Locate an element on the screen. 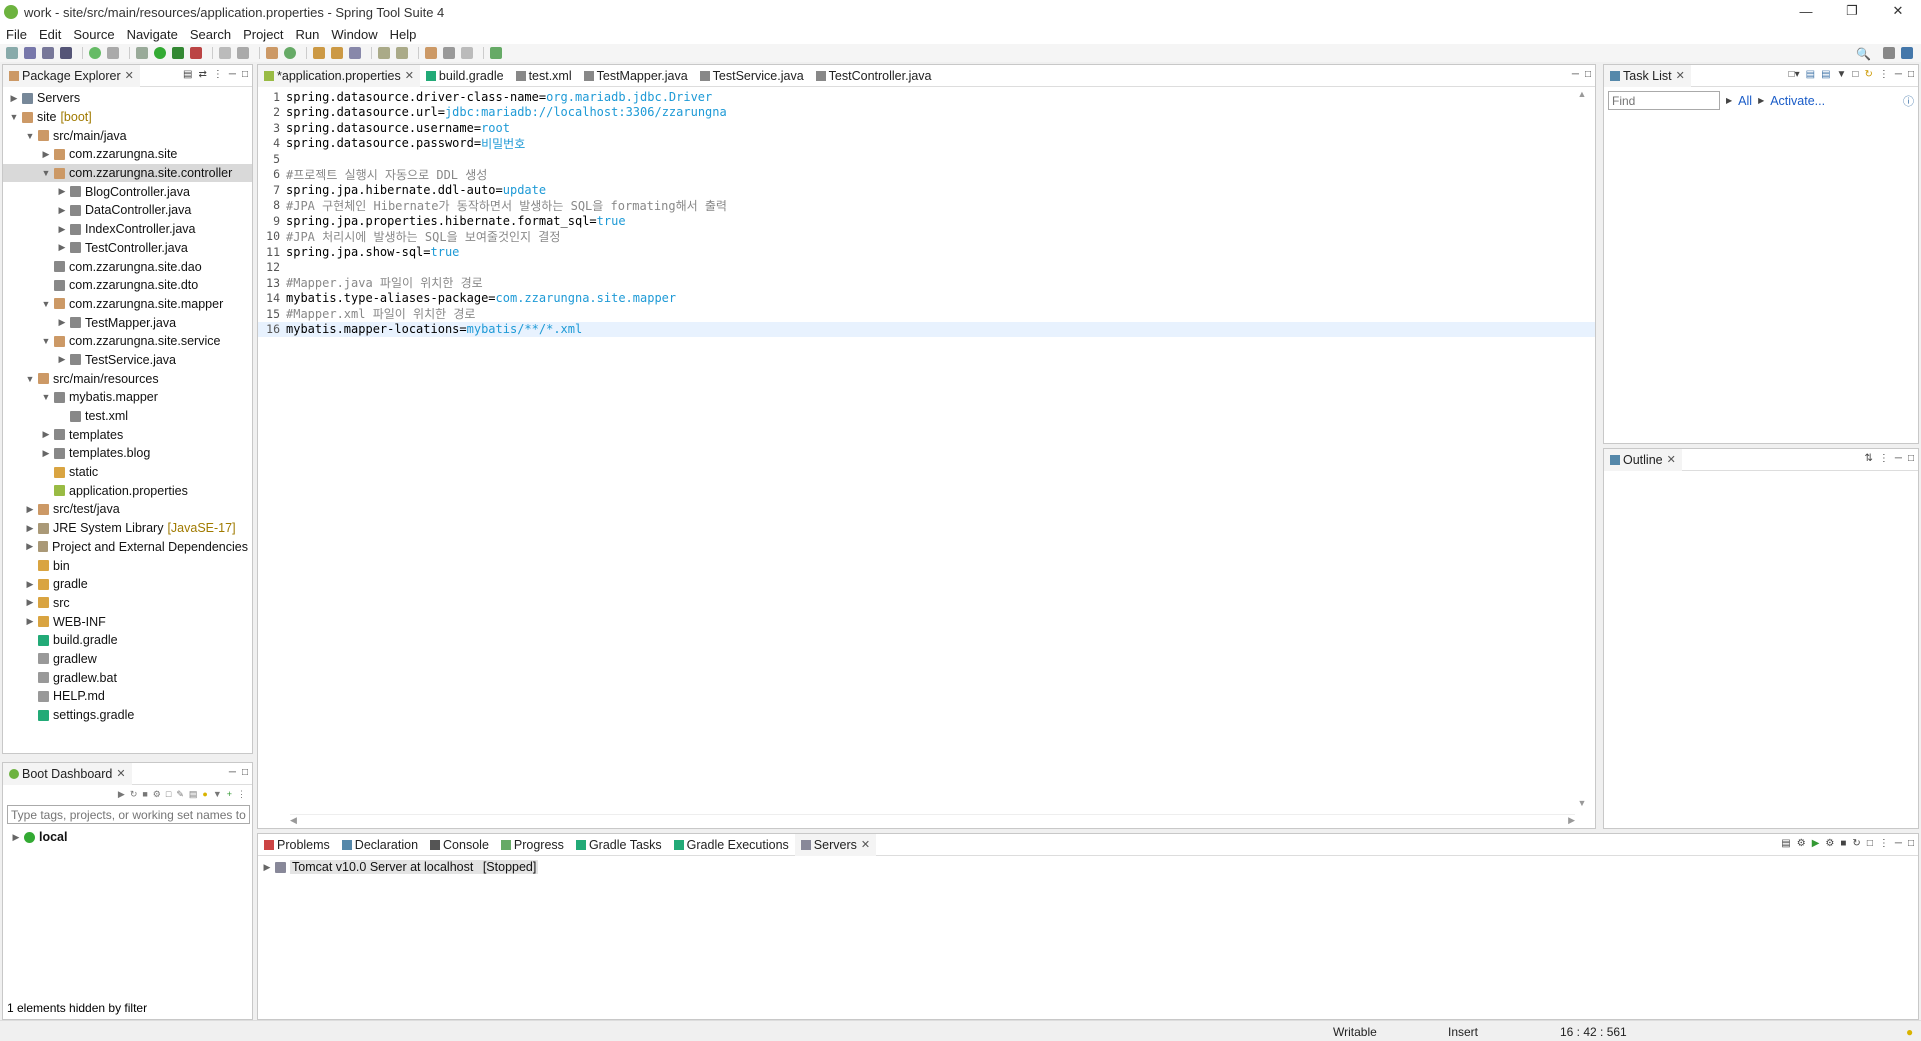 The width and height of the screenshot is (1921, 1041). code-line: 10 #JPA 처리시에 발생하는 SQL을 보여줄것인지 결정 is located at coordinates (926, 237).